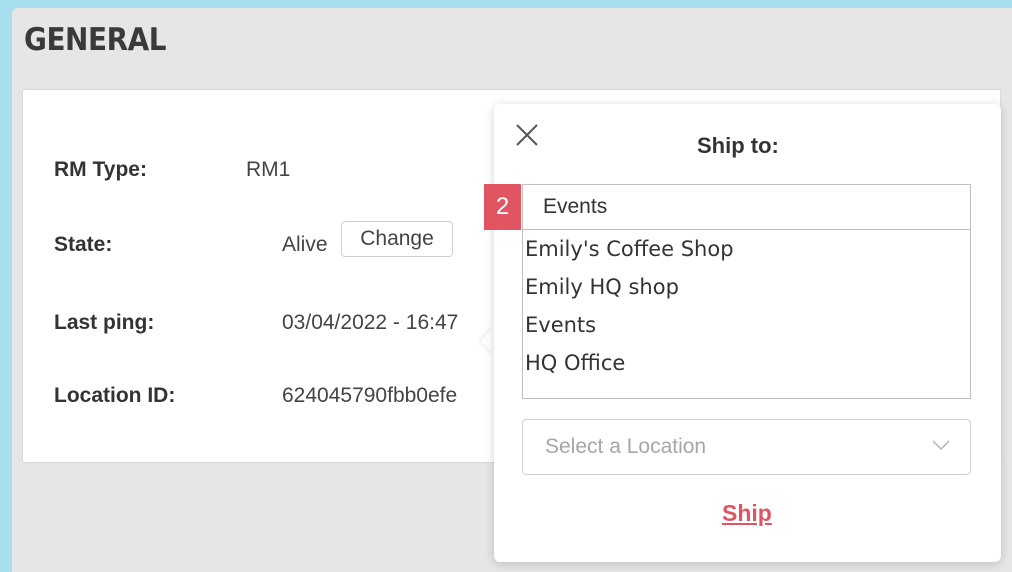  What do you see at coordinates (502, 207) in the screenshot?
I see `step-badge: 2` at bounding box center [502, 207].